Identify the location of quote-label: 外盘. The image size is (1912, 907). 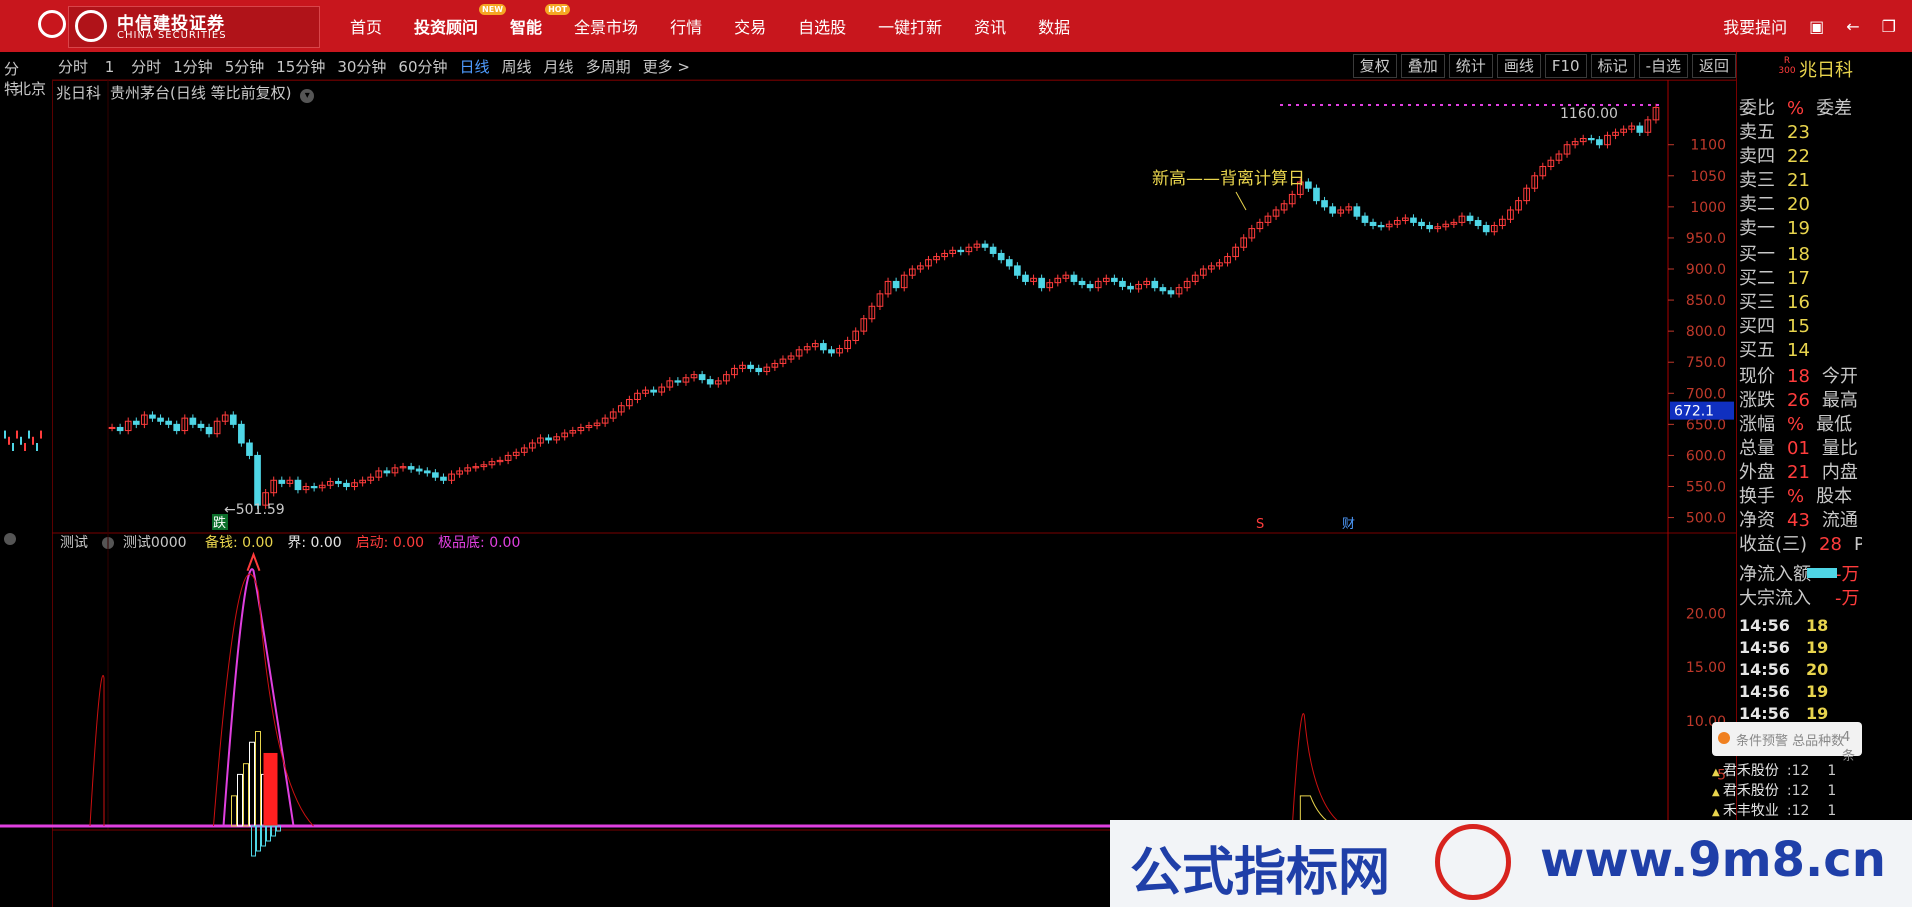
(1757, 472).